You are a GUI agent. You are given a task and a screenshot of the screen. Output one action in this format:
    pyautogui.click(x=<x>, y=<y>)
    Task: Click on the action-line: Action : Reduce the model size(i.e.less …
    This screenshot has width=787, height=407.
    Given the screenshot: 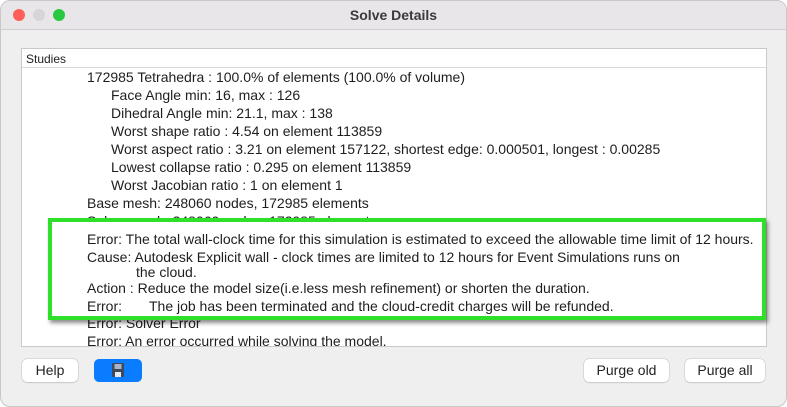 What is the action you would take?
    pyautogui.click(x=338, y=288)
    